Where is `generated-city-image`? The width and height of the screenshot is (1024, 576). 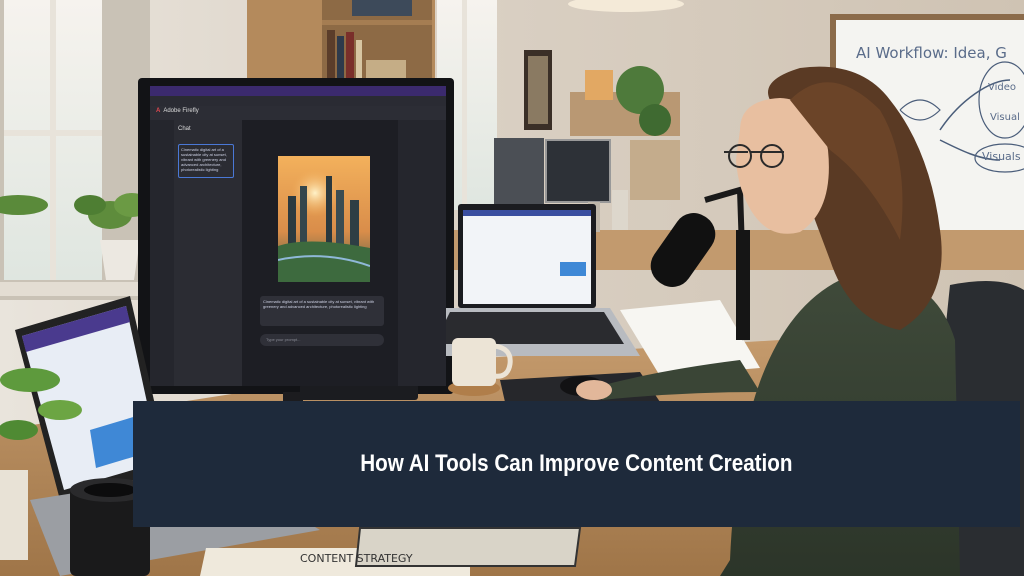
generated-city-image is located at coordinates (324, 219).